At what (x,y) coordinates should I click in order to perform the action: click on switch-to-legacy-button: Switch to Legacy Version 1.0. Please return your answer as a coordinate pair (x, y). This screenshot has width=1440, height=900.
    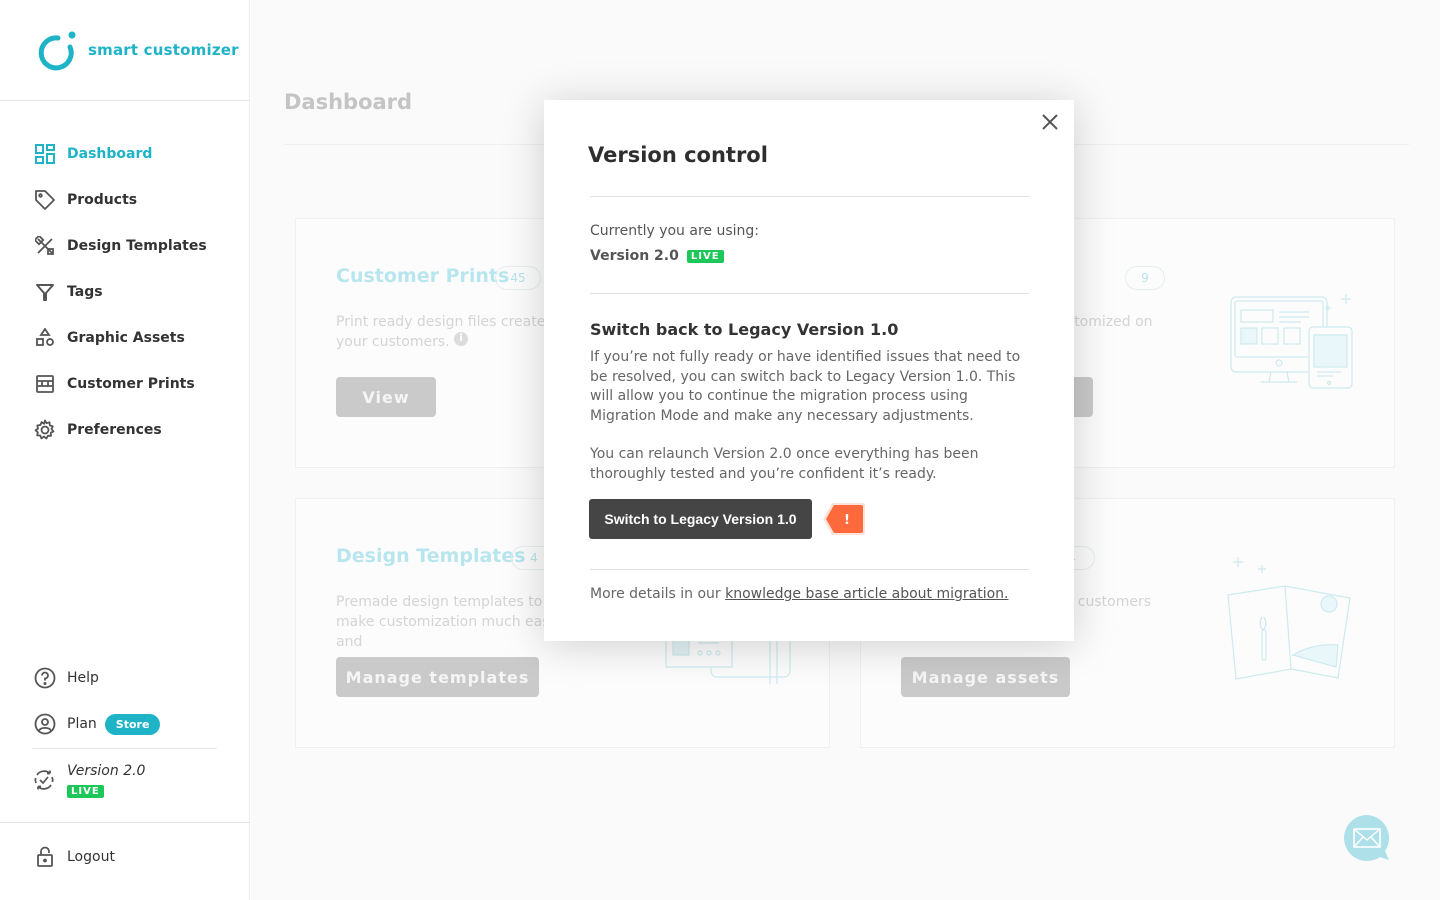
    Looking at the image, I should click on (700, 519).